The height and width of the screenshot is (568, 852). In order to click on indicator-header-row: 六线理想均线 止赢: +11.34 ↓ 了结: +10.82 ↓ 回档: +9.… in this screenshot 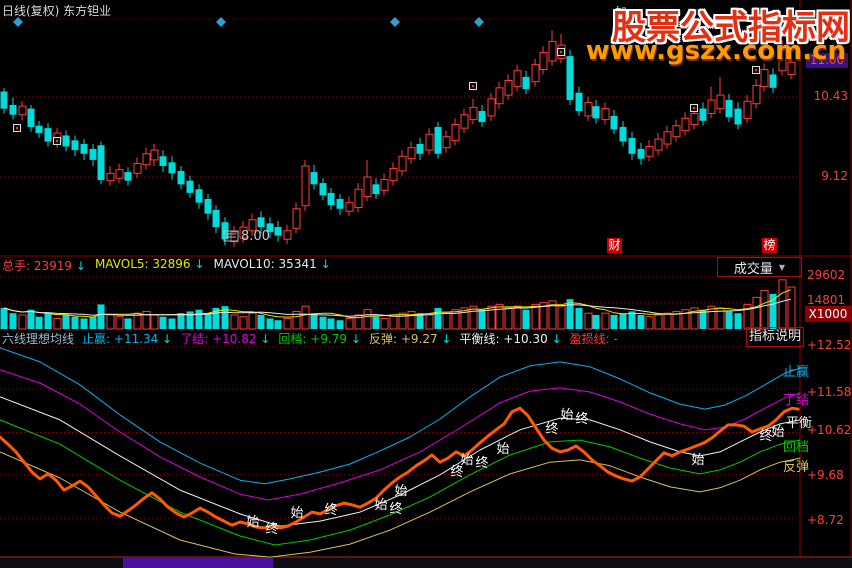, I will do `click(310, 338)`.